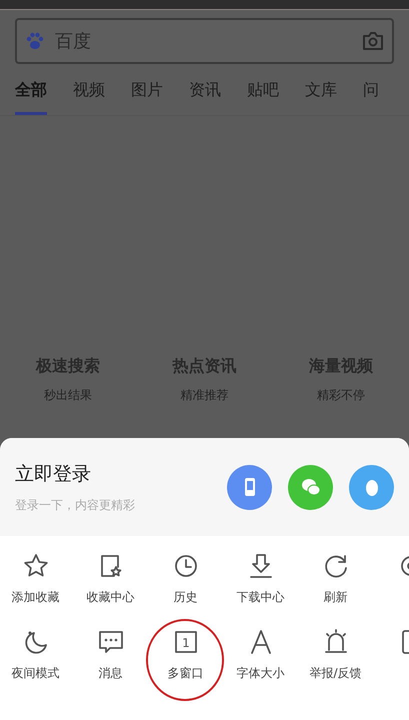 Image resolution: width=409 pixels, height=720 pixels. What do you see at coordinates (110, 579) in the screenshot?
I see `menu-item: 收藏中心` at bounding box center [110, 579].